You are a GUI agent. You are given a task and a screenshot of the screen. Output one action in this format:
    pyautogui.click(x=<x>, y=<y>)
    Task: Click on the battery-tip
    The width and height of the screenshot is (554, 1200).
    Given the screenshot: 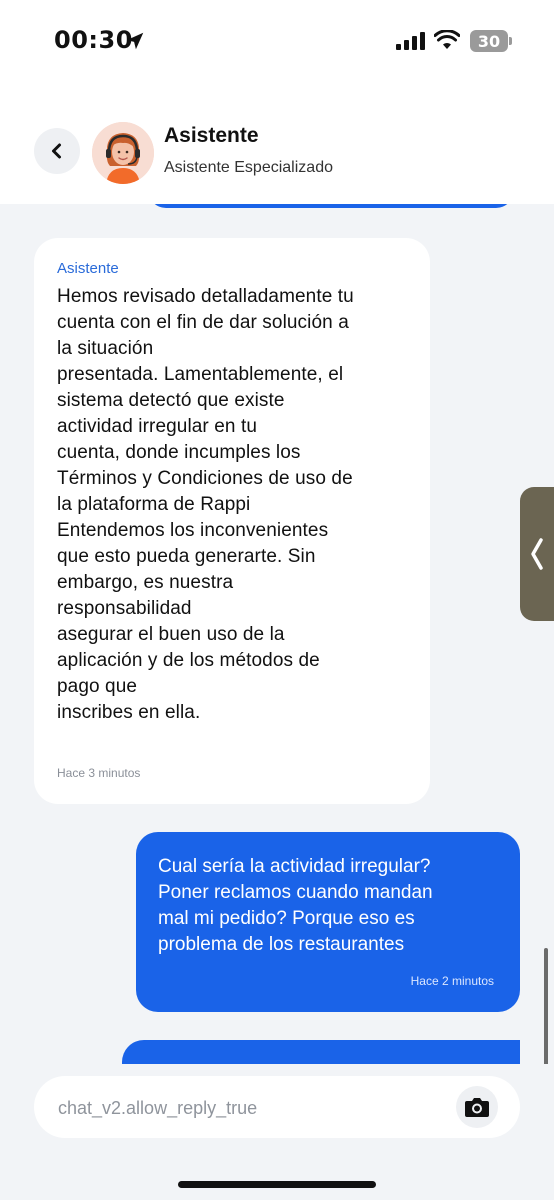 What is the action you would take?
    pyautogui.click(x=510, y=41)
    